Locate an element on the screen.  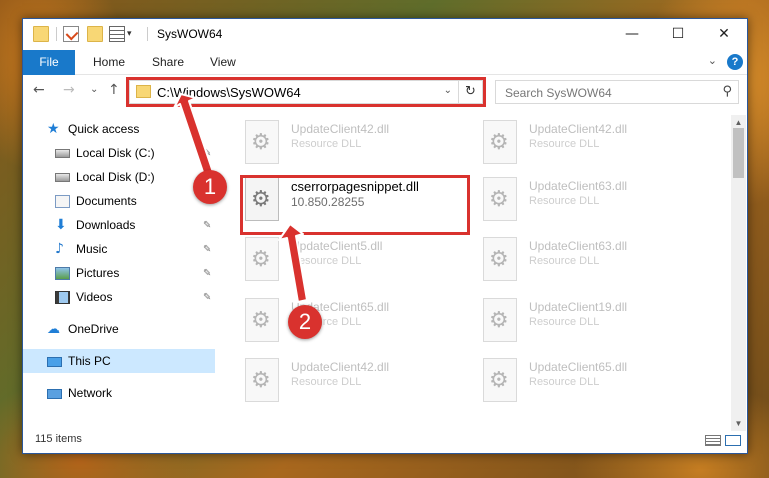
quick-access-dropdown-icon: ▾ is located at coordinates (129, 33).